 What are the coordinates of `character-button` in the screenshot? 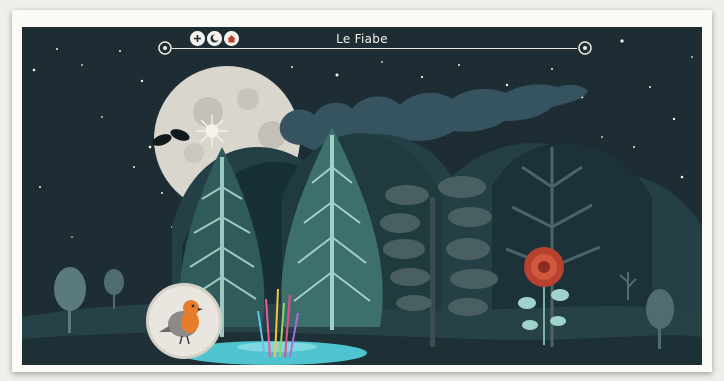 It's located at (184, 321).